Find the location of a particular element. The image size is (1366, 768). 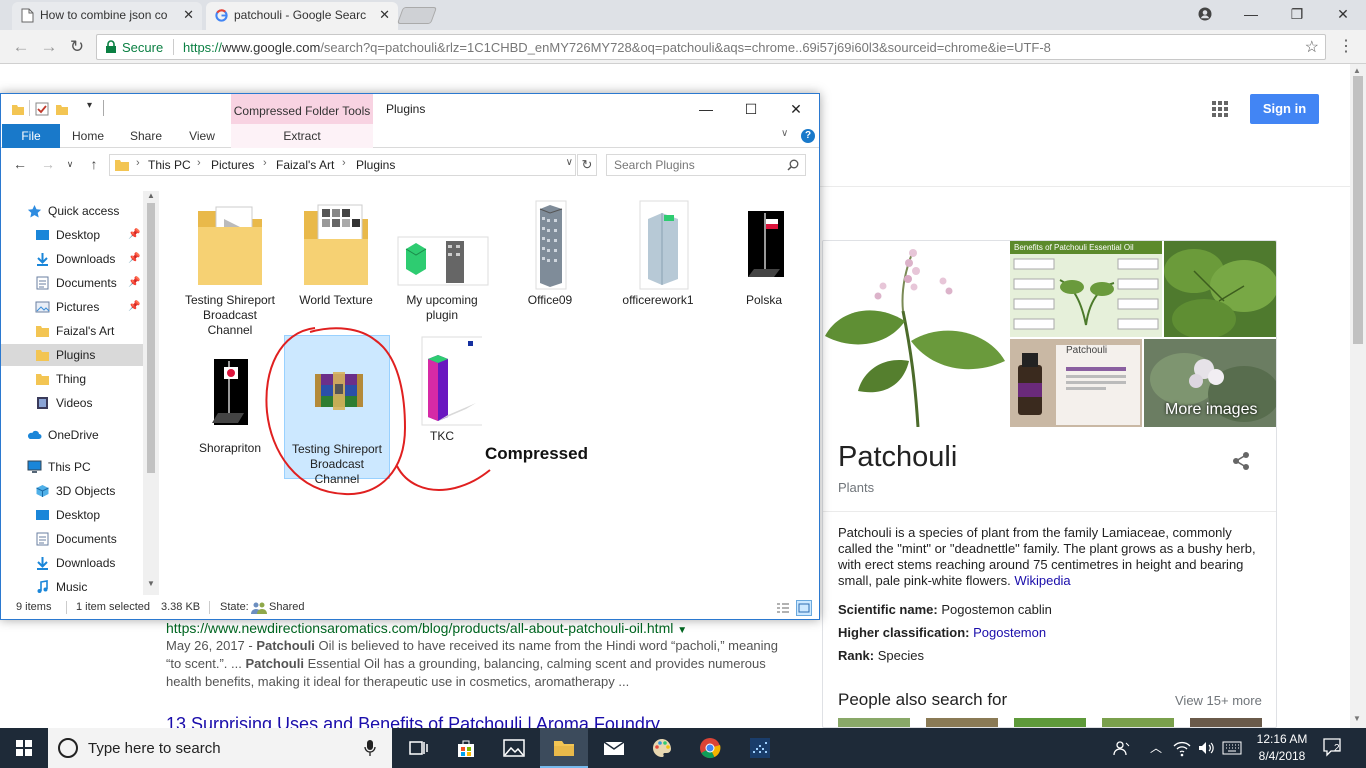

taskbar-file-explorer is located at coordinates (564, 748).